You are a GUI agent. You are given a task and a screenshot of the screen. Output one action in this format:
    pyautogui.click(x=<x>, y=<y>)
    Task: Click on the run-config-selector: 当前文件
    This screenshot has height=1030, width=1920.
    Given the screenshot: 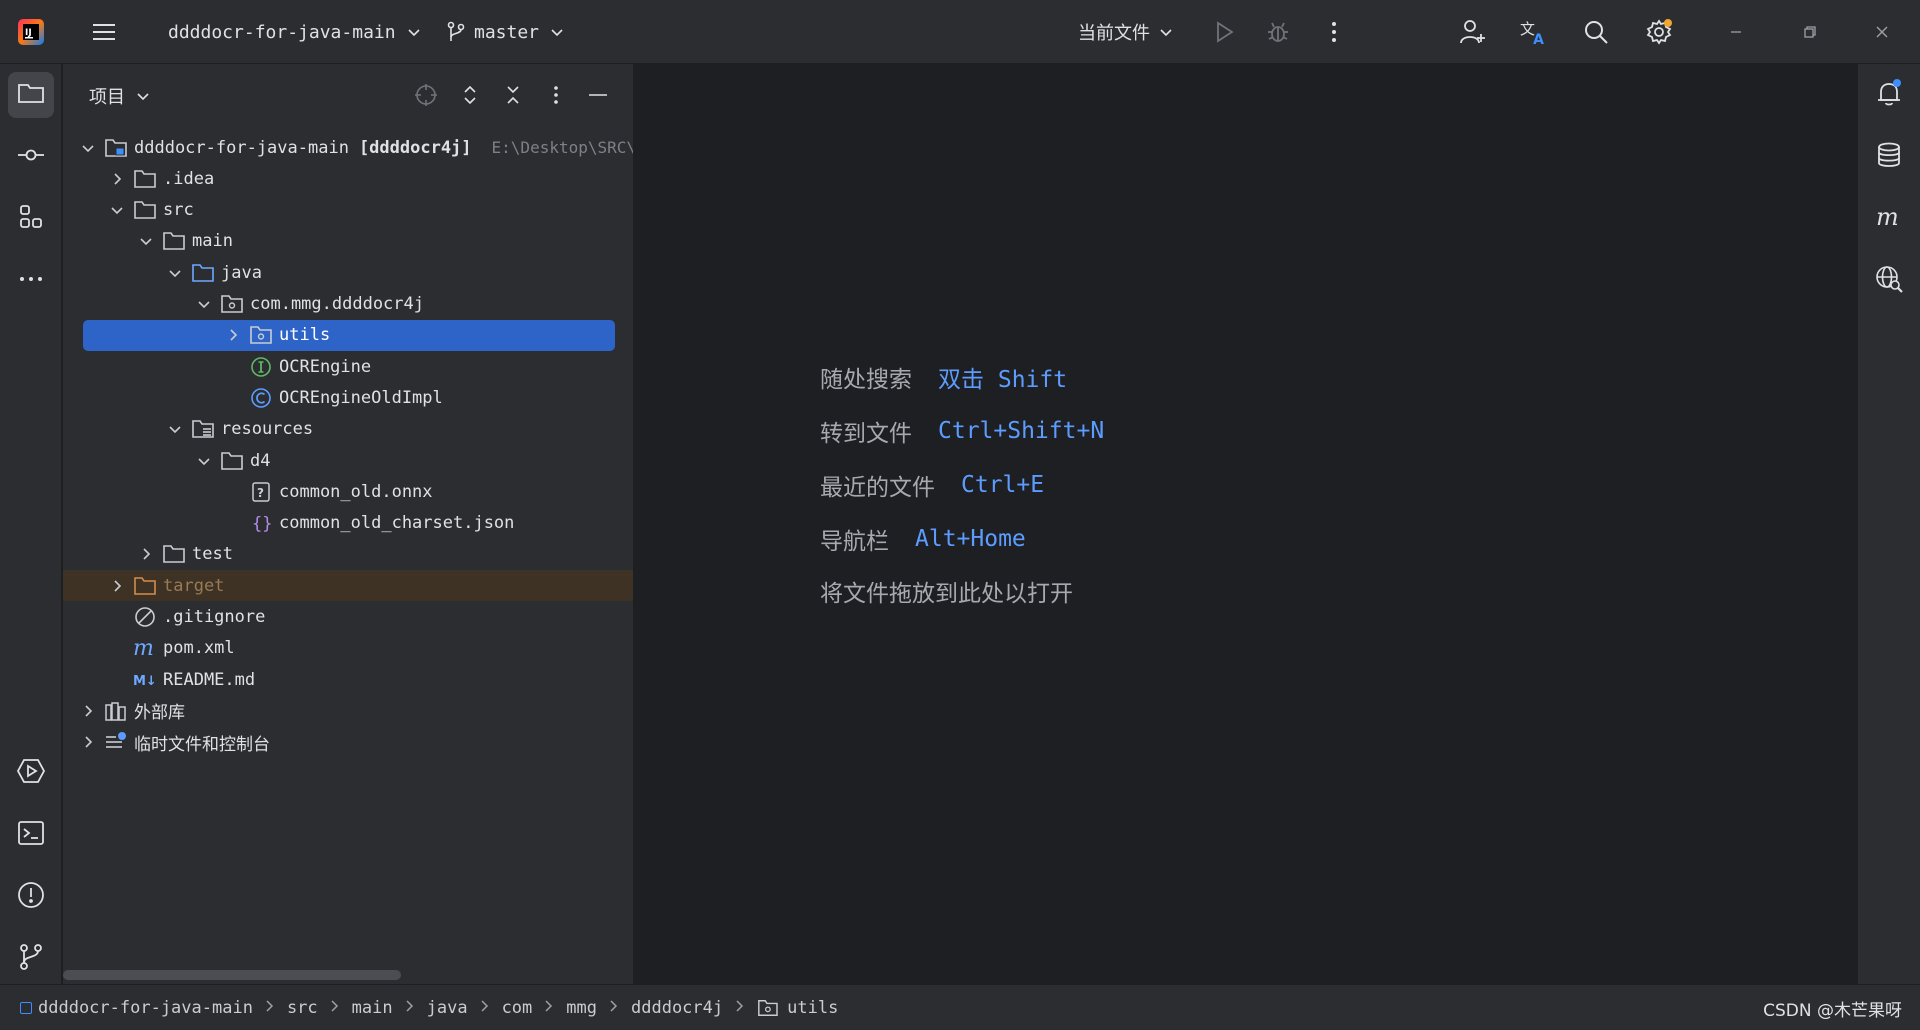 What is the action you would take?
    pyautogui.click(x=1126, y=32)
    